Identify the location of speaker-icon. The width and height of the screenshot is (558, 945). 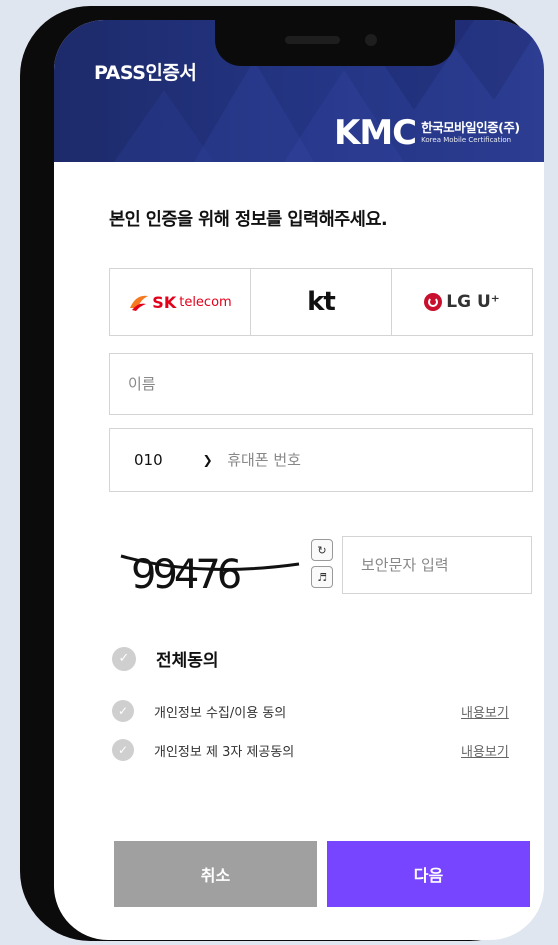
(312, 40).